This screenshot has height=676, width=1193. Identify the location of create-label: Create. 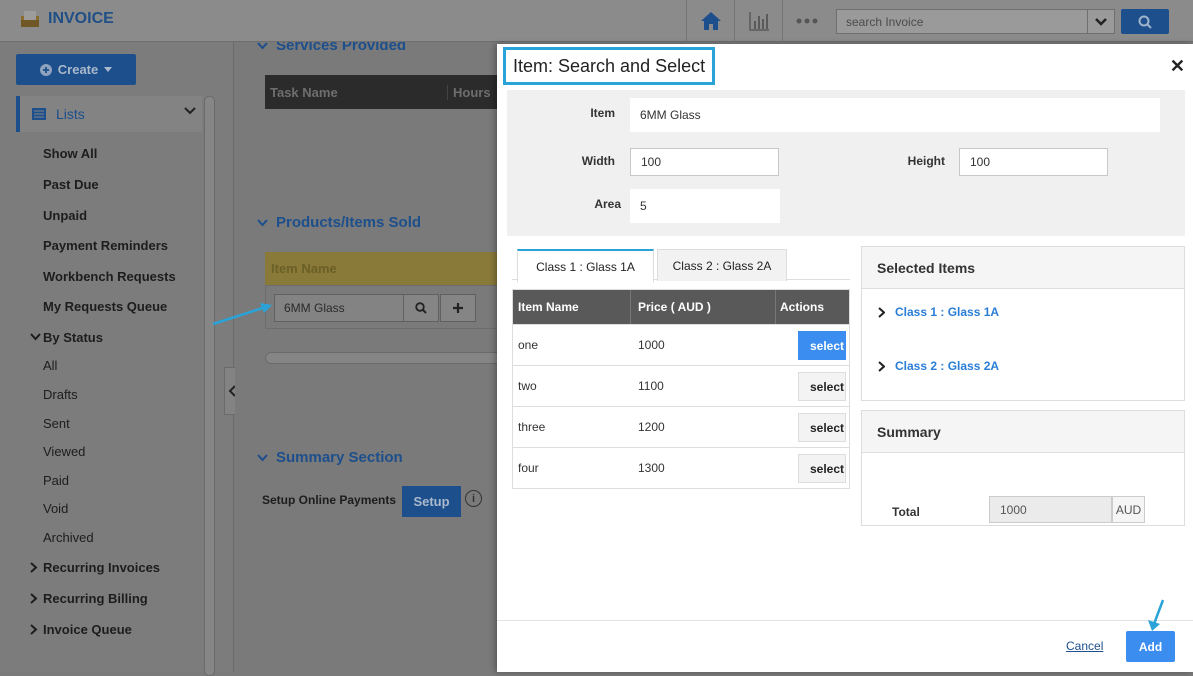
(78, 69).